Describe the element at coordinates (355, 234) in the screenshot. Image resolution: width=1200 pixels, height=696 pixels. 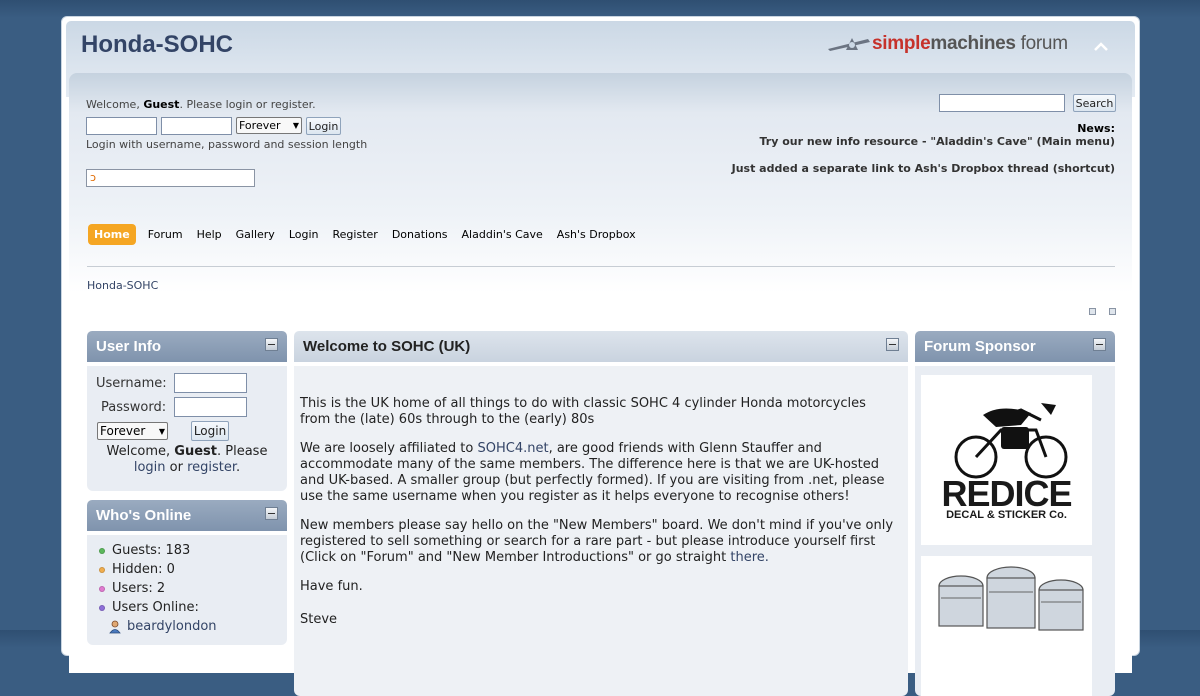
I see `menu-item-register: Register` at that location.